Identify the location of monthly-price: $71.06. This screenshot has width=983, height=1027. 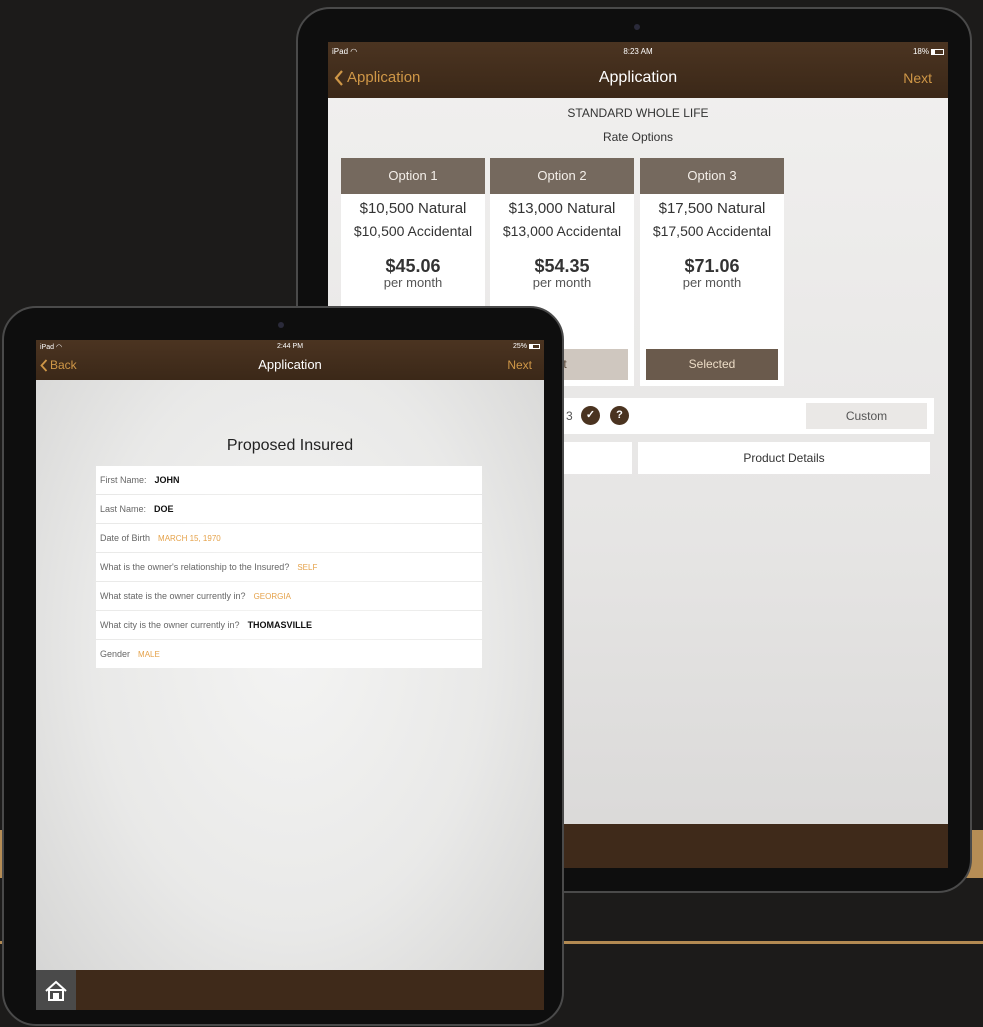
(712, 266).